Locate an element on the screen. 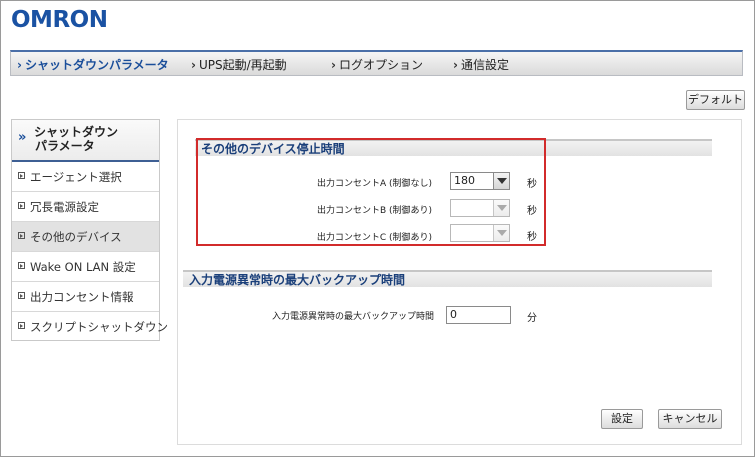  outlet-a-select: 180 is located at coordinates (480, 181).